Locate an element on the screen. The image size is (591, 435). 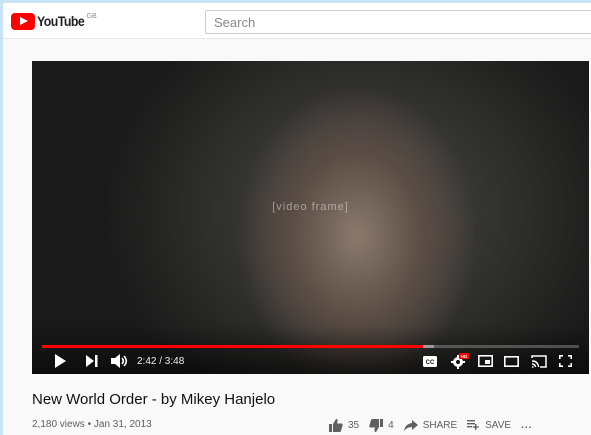
next-icon is located at coordinates (92, 361).